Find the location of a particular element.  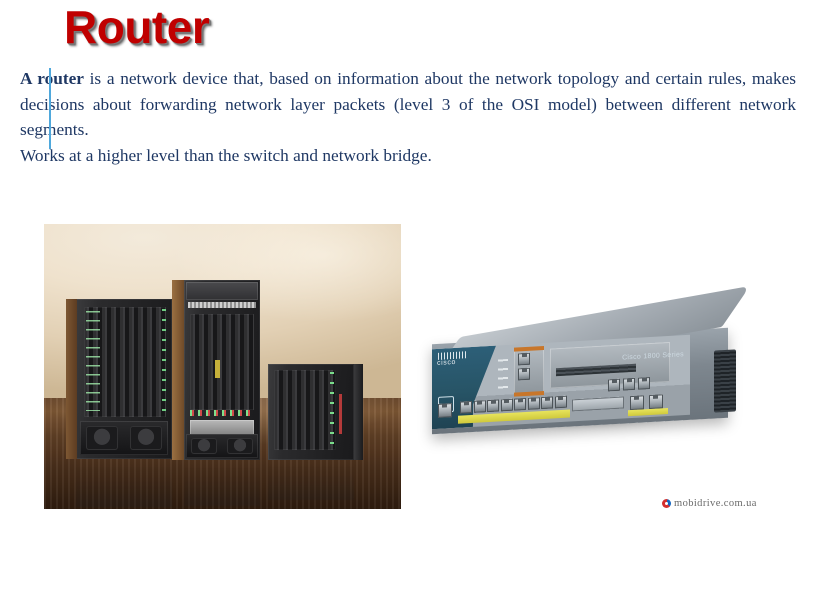

chassis-router-left is located at coordinates (119, 379).